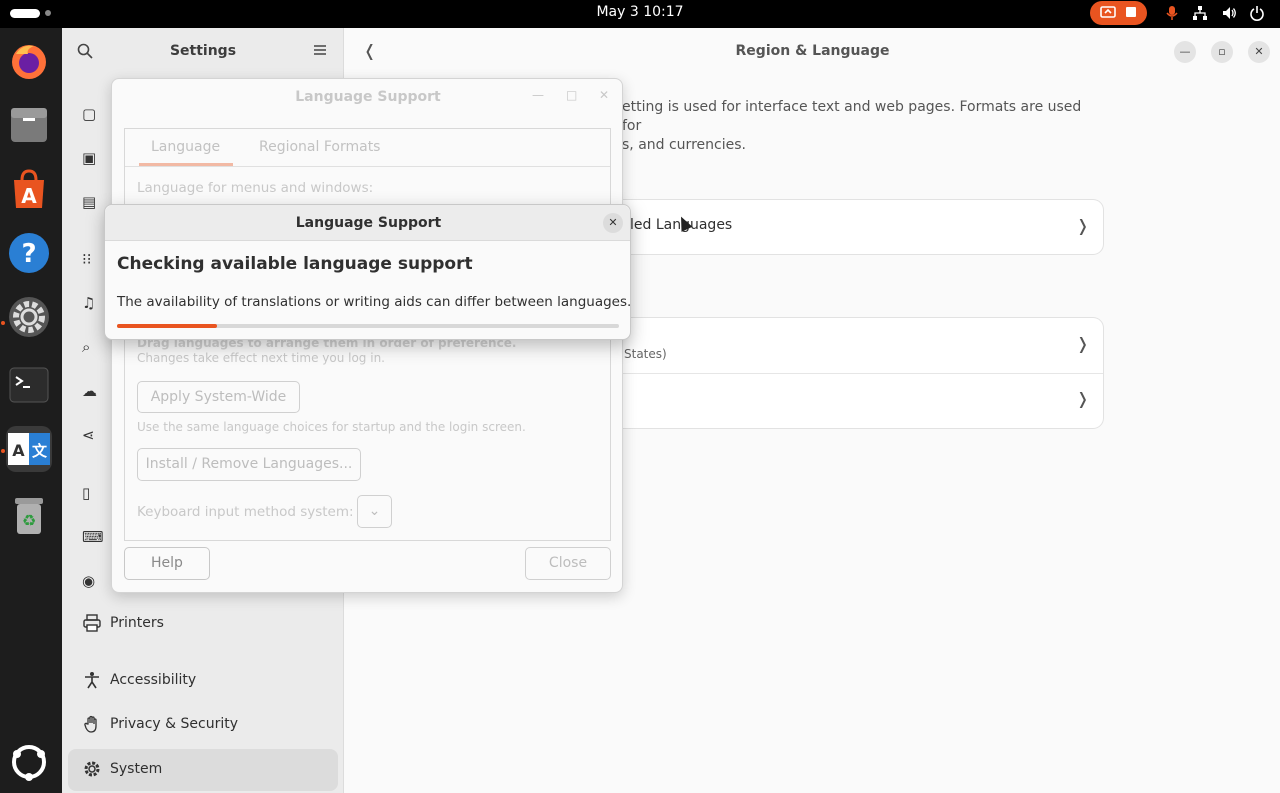 The width and height of the screenshot is (1280, 793). What do you see at coordinates (89, 202) in the screenshot?
I see `sidebar-icon-partial: ▤` at bounding box center [89, 202].